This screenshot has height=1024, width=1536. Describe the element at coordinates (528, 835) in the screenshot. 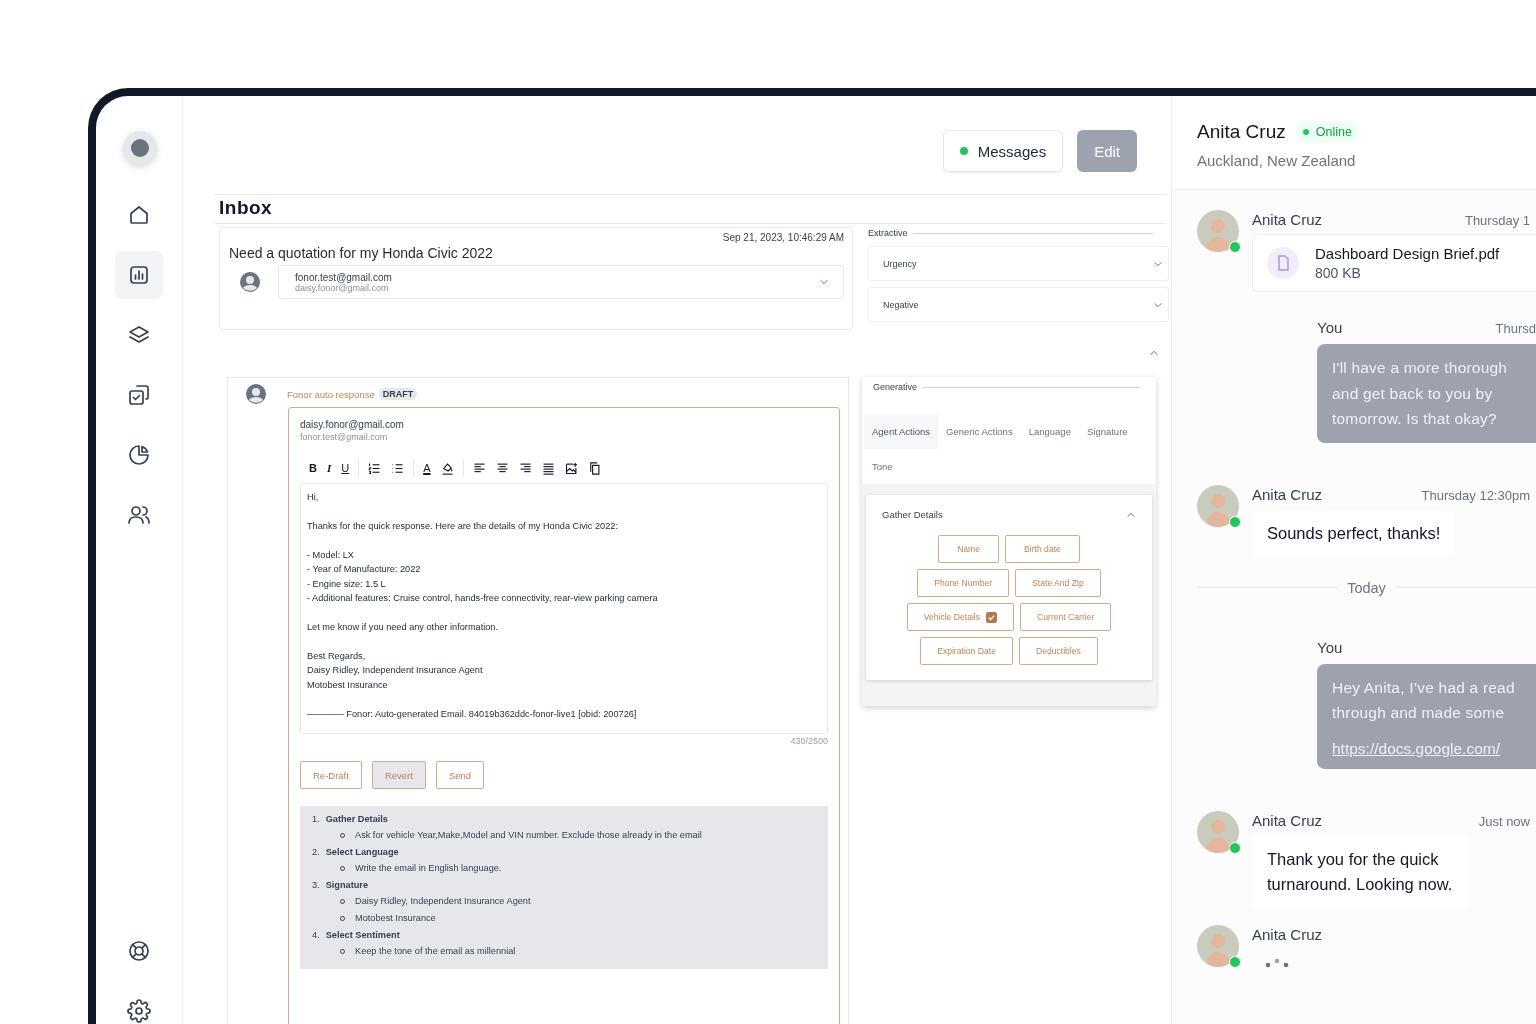

I see `step-detail: Ask for vehicle Year,Make,Model and VIN number. Exclude those already in the email` at that location.